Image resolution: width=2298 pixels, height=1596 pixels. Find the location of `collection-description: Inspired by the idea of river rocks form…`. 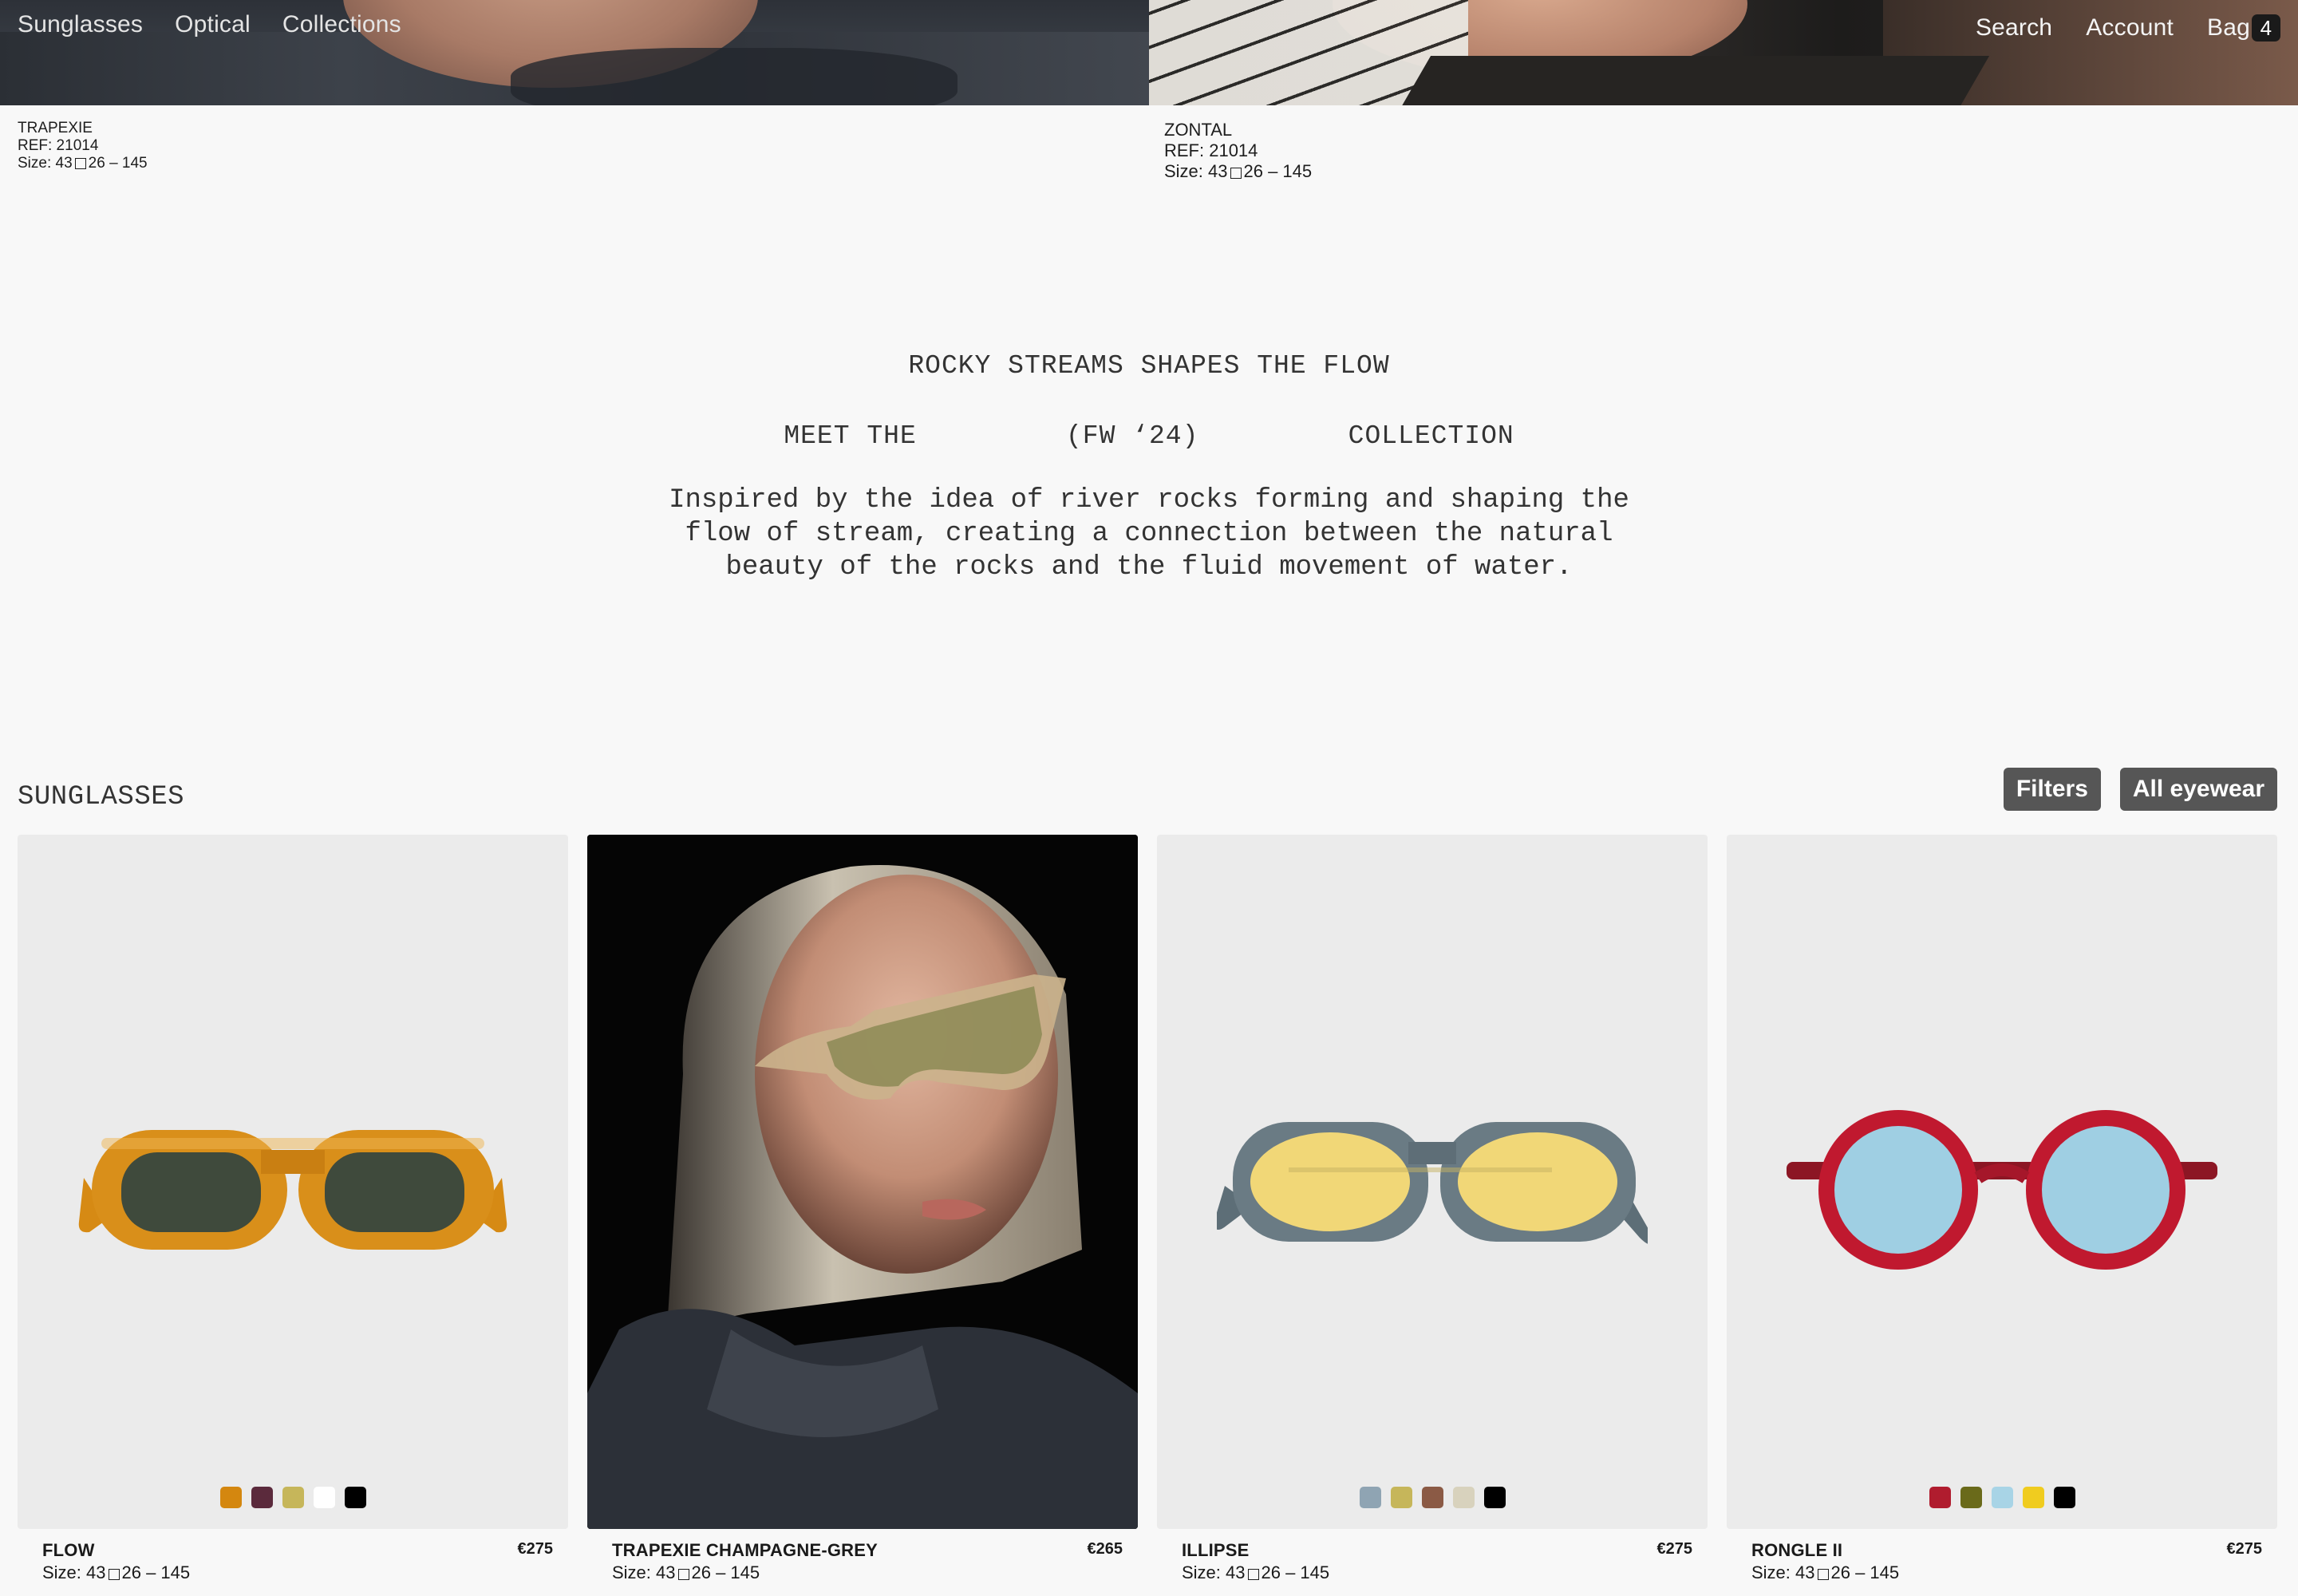

collection-description: Inspired by the idea of river rocks form… is located at coordinates (1149, 534).